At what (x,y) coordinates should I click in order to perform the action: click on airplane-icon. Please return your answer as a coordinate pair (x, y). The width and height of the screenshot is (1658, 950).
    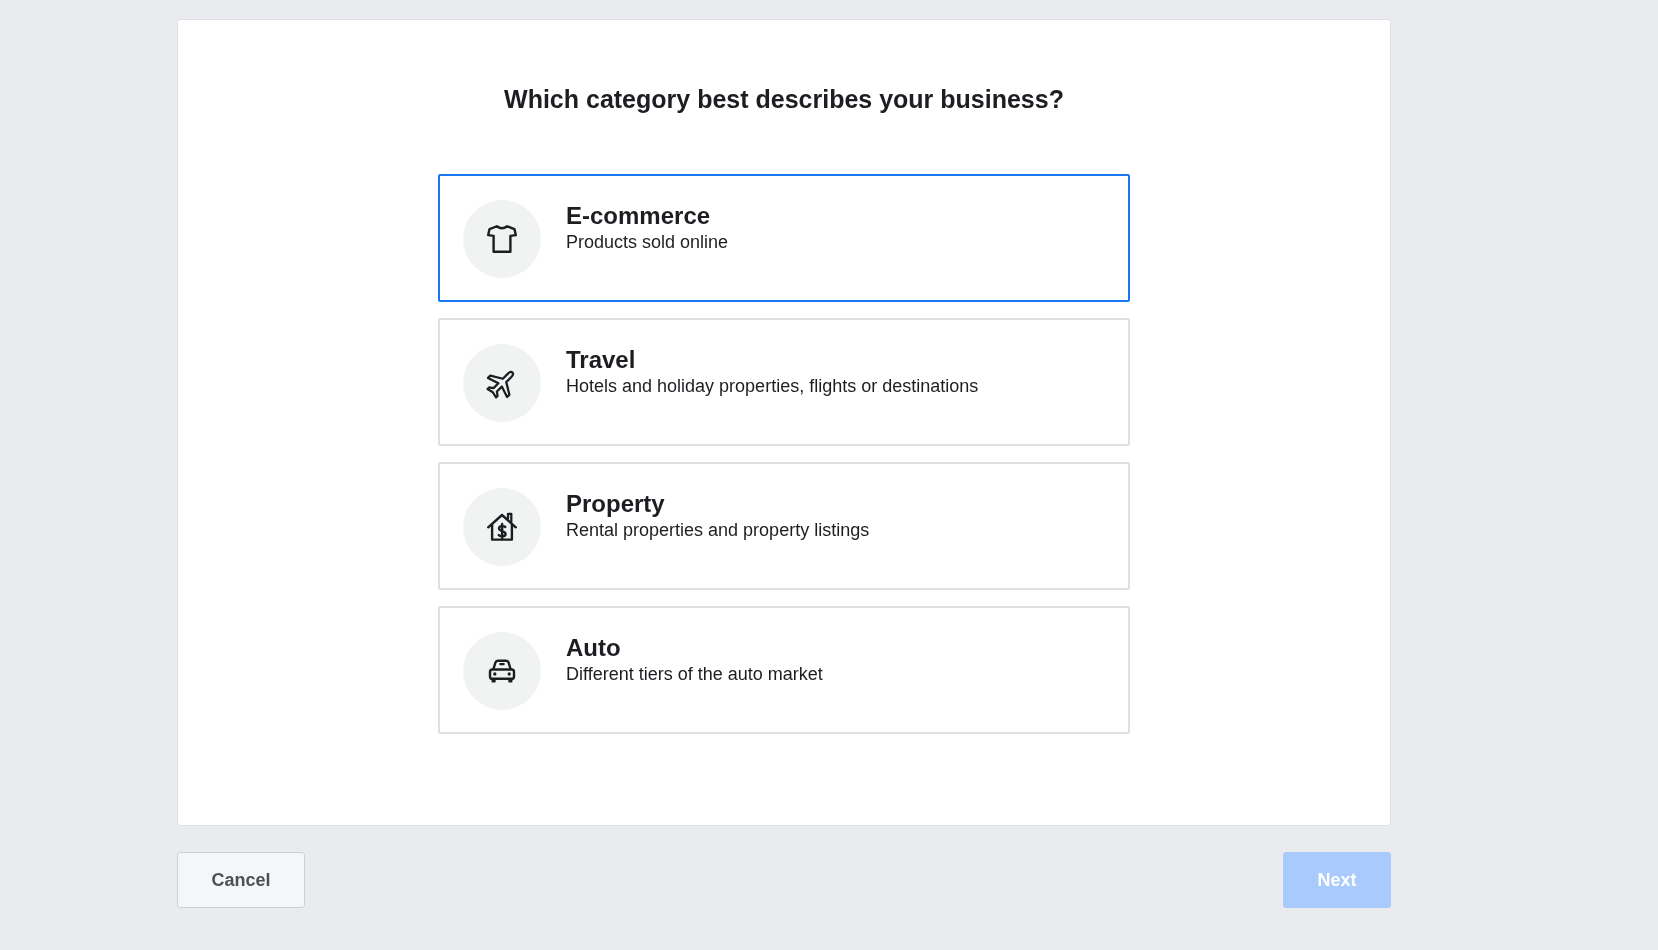
    Looking at the image, I should click on (502, 383).